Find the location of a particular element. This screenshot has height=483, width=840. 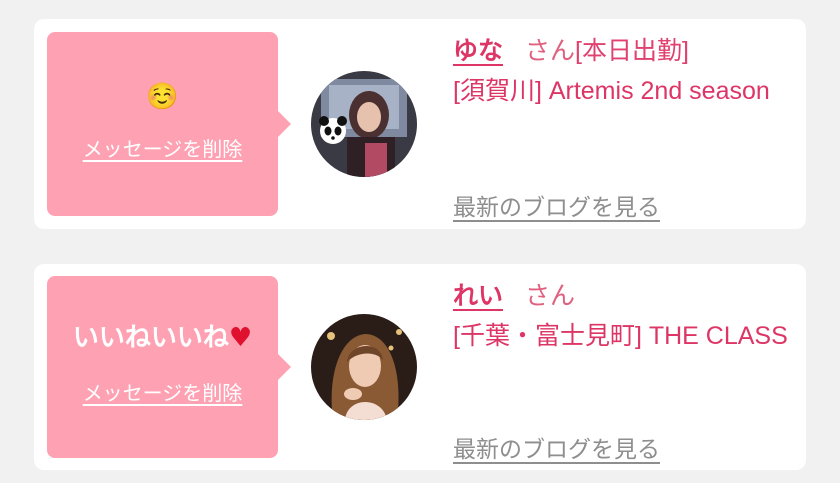

shop-name: [千葉・富士見町] THE CLASS is located at coordinates (620, 336).